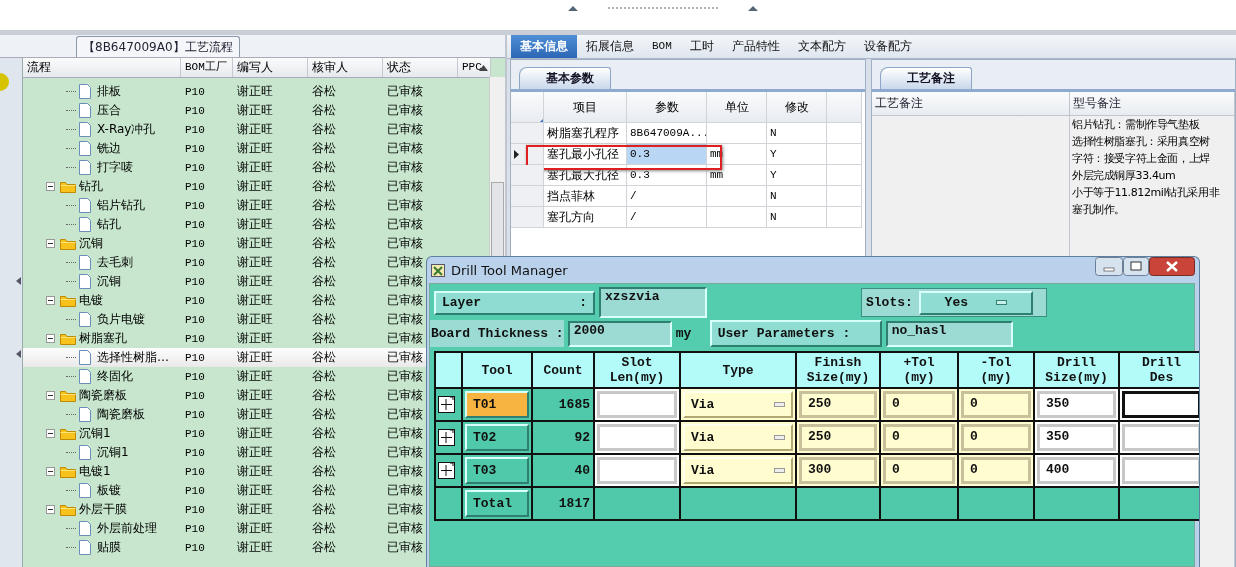 The width and height of the screenshot is (1236, 567). Describe the element at coordinates (108, 110) in the screenshot. I see `tree-item-label: 压合` at that location.